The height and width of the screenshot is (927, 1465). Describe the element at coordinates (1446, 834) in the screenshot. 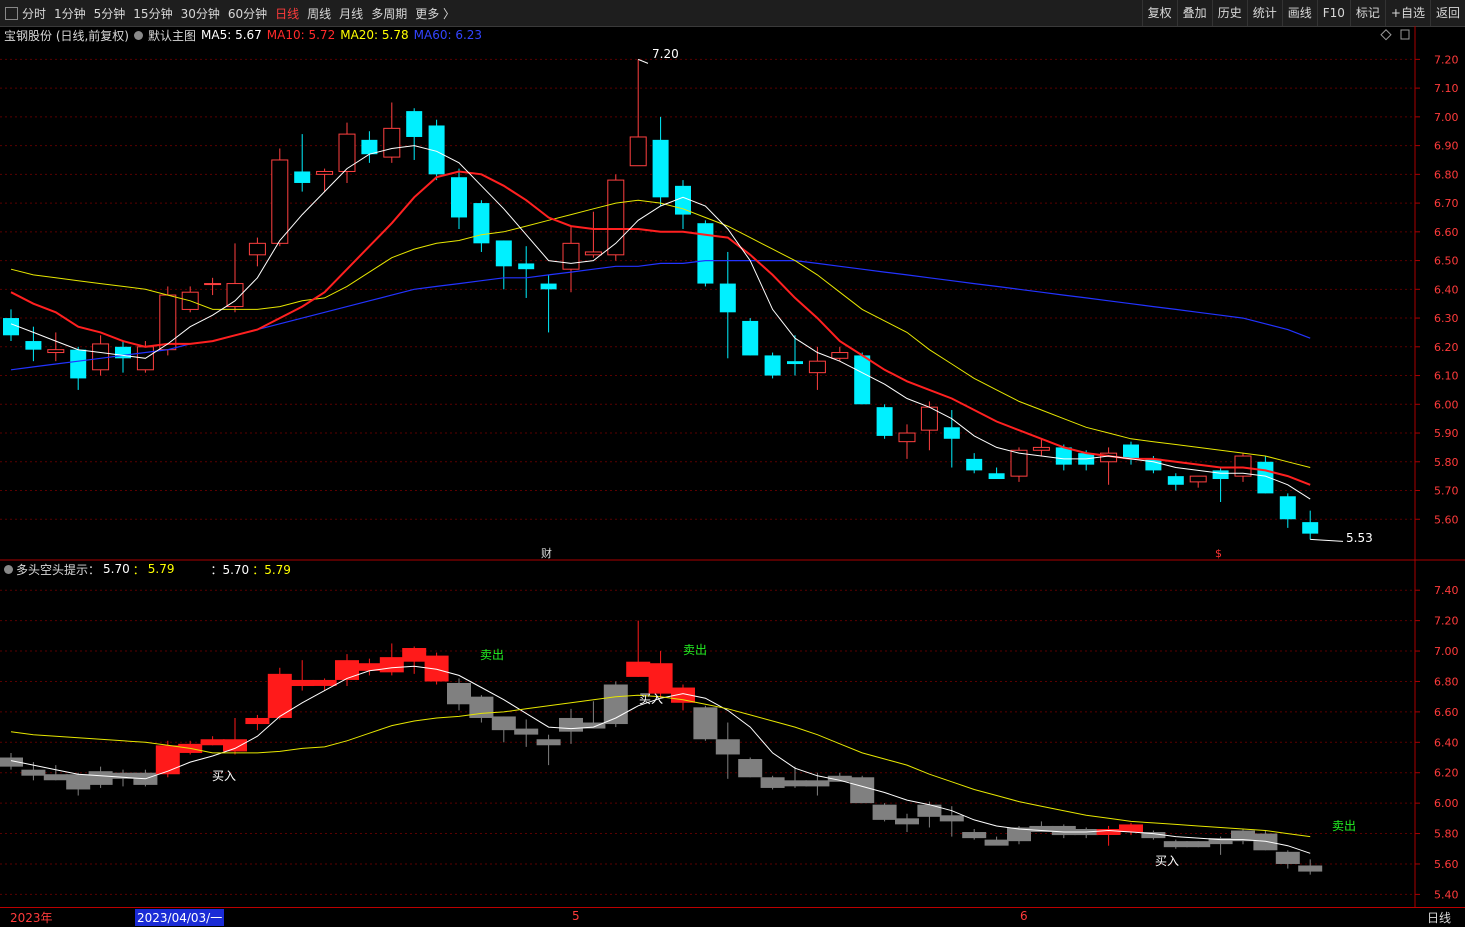

I see `sub-axis-label: 5.80` at that location.